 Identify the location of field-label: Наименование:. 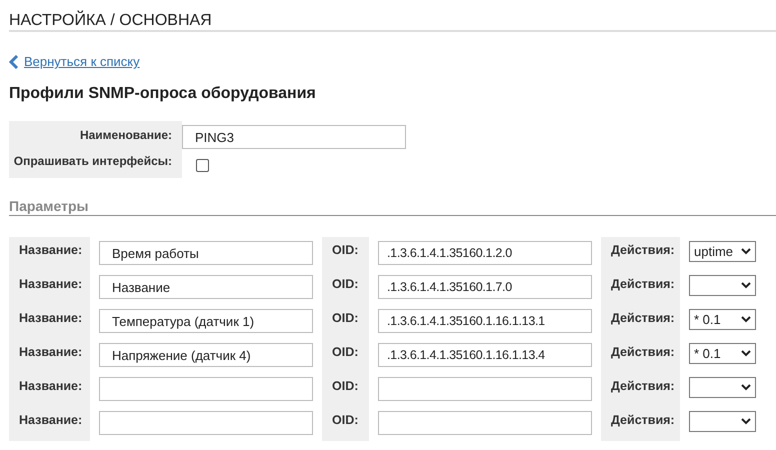
(126, 135).